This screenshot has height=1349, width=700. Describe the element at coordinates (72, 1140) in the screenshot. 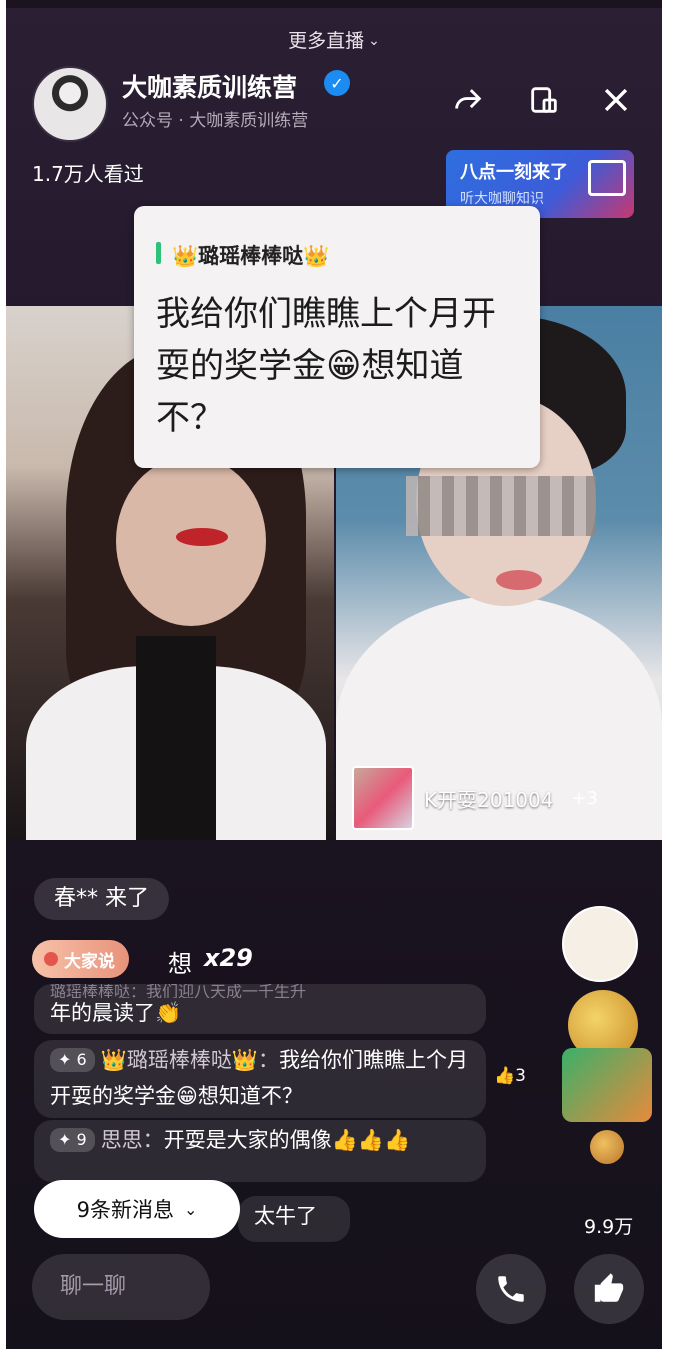

I see `user-level-badge: ✦ 9` at that location.